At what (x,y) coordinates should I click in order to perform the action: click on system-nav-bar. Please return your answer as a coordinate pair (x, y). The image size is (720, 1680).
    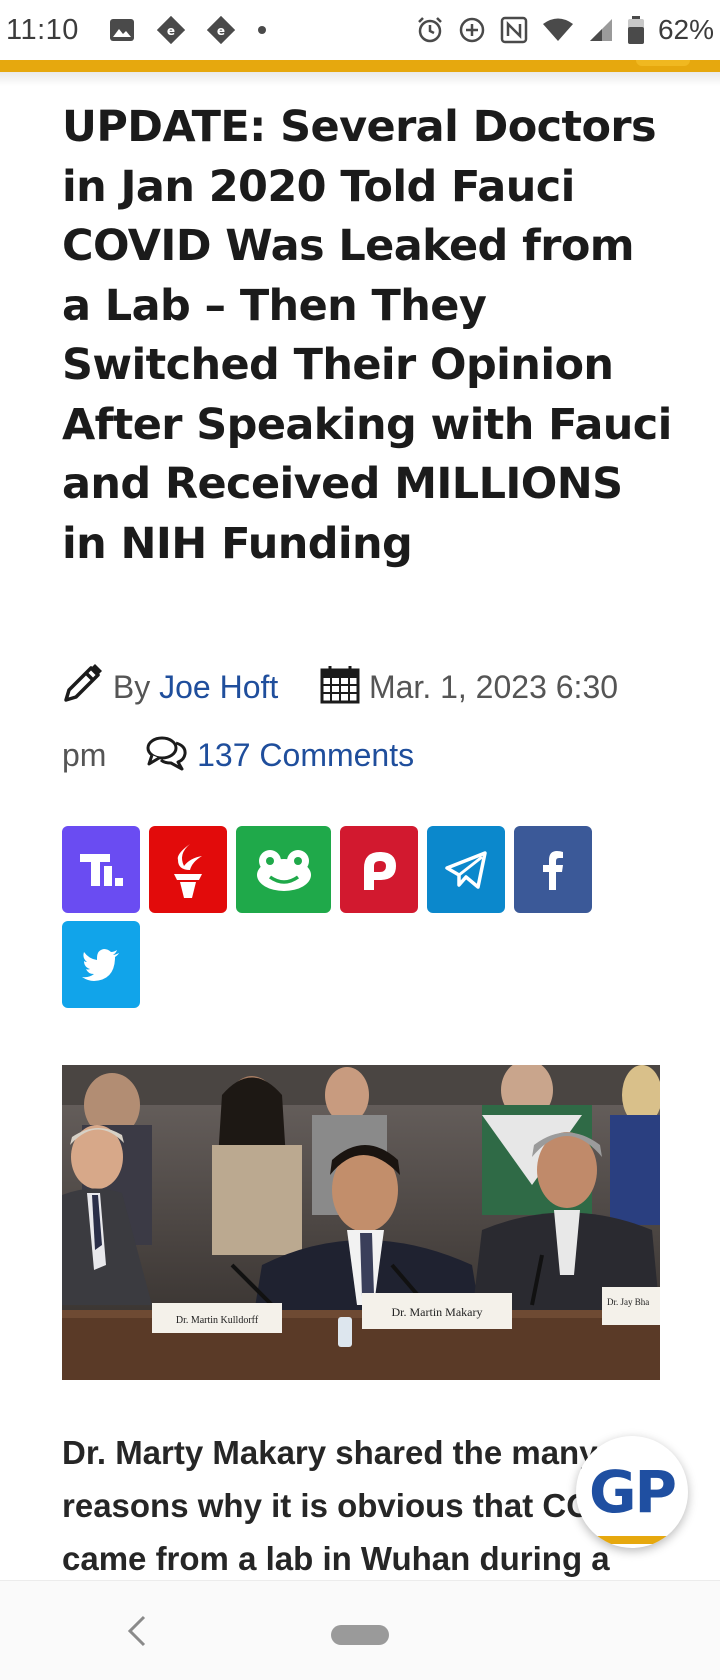
    Looking at the image, I should click on (360, 1630).